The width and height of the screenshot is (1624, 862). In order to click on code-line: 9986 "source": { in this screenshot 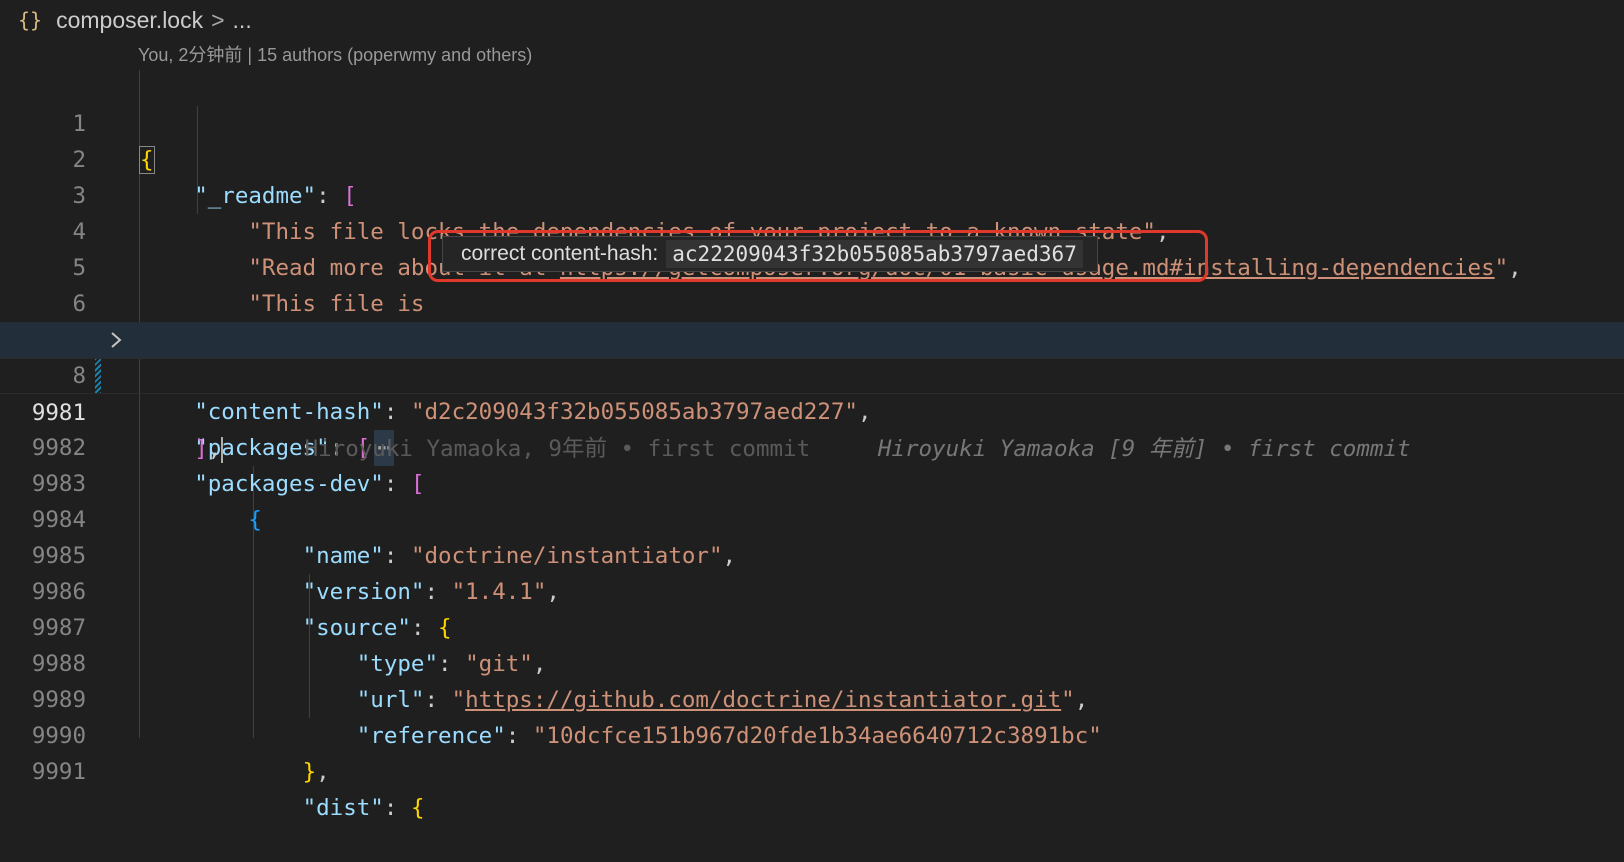, I will do `click(812, 589)`.